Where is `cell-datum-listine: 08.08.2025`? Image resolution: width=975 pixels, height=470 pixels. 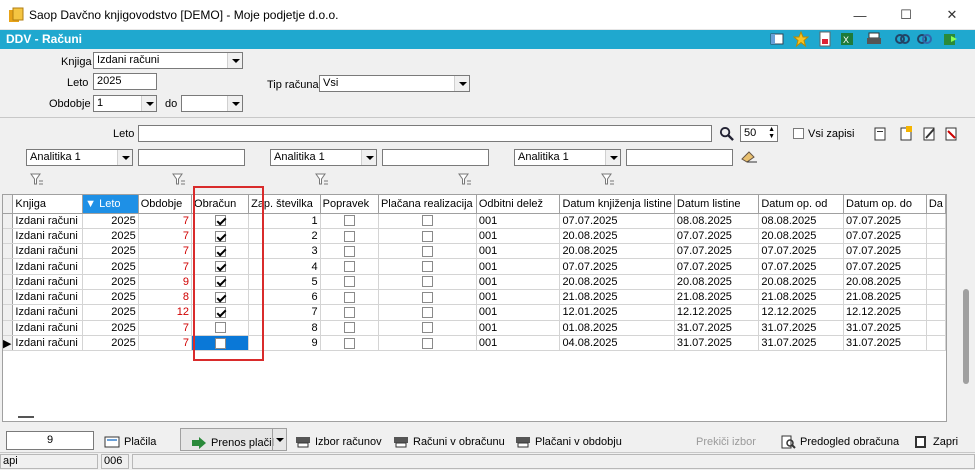
cell-datum-listine: 08.08.2025 is located at coordinates (717, 221).